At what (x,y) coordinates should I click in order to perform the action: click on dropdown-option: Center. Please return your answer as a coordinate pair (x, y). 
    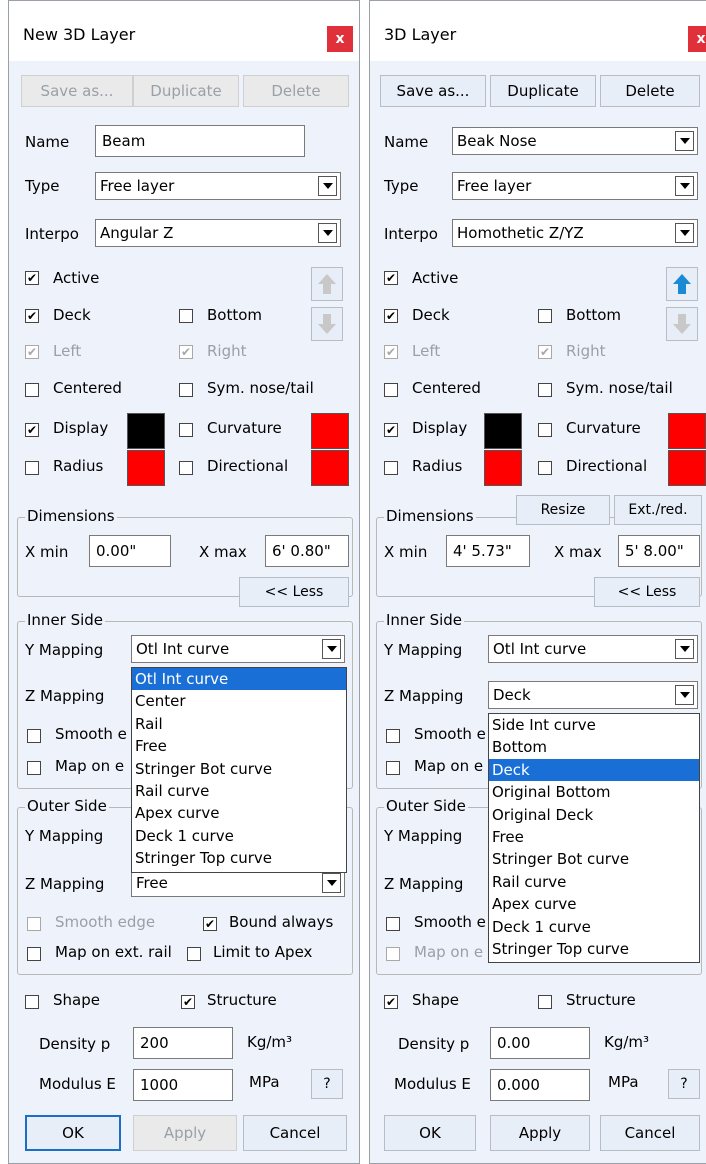
    Looking at the image, I should click on (239, 701).